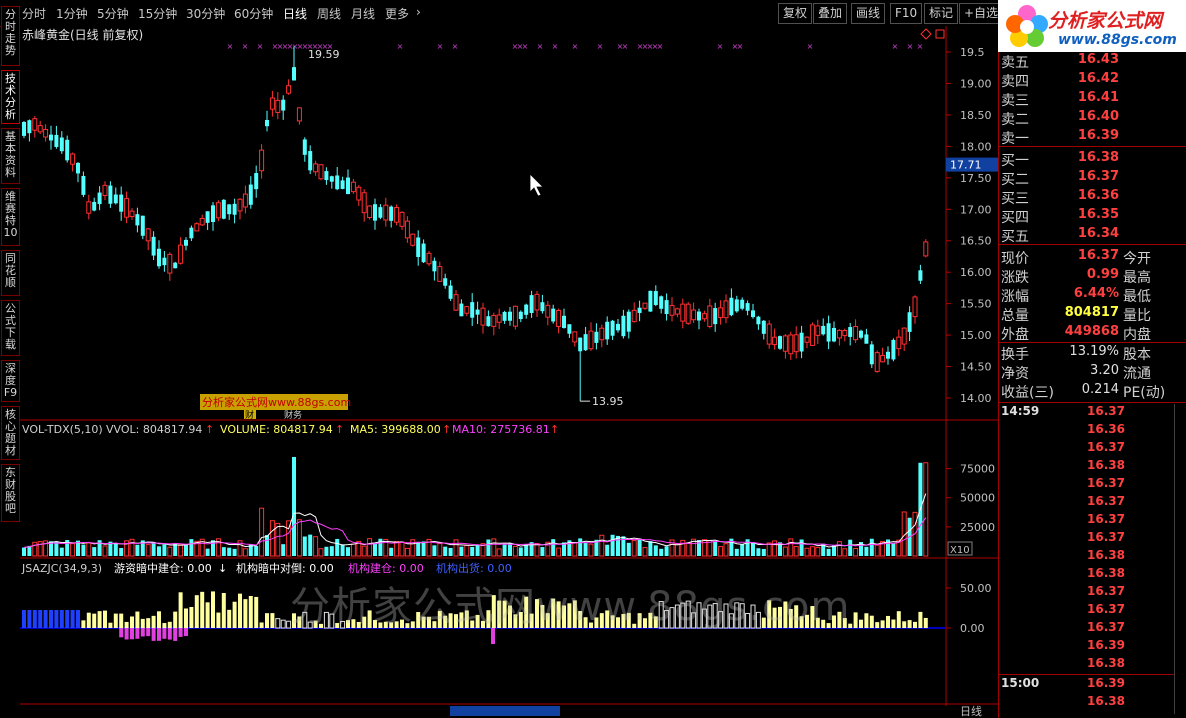 The image size is (1186, 718). I want to click on stat2-value: 13.19%, so click(1094, 351).